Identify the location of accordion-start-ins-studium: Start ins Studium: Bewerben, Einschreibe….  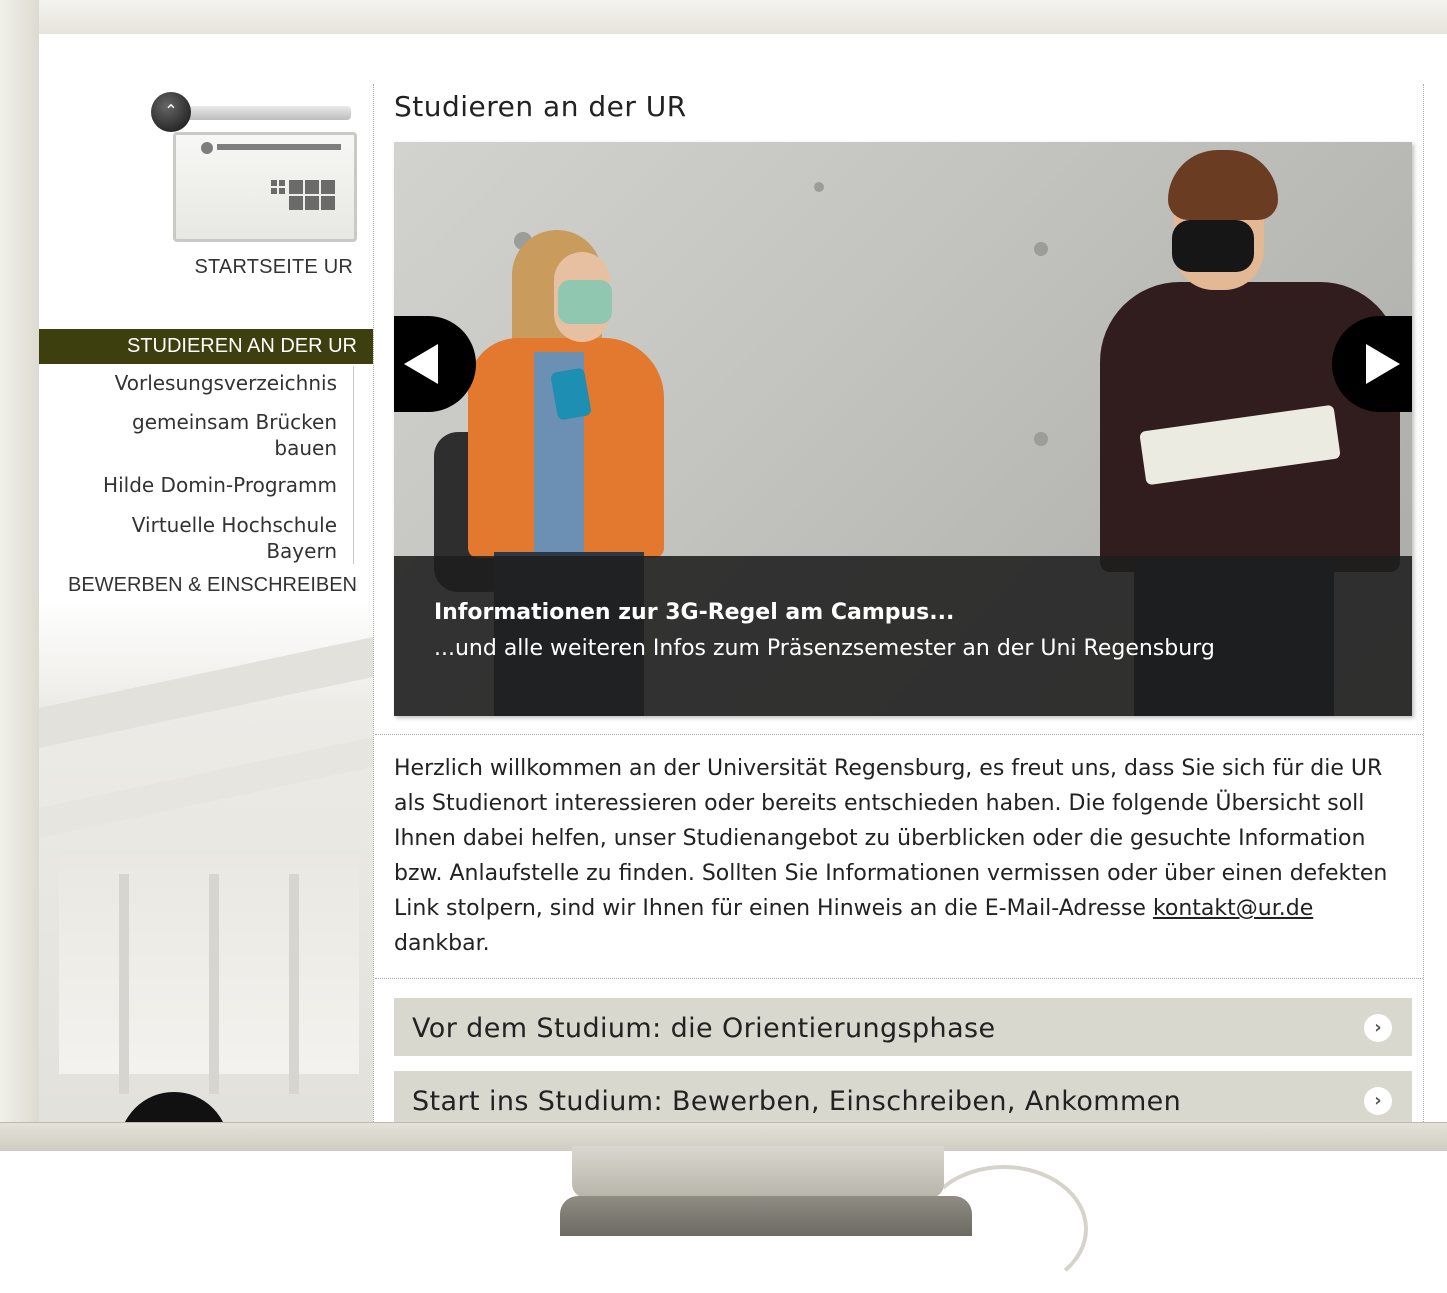
(903, 1096).